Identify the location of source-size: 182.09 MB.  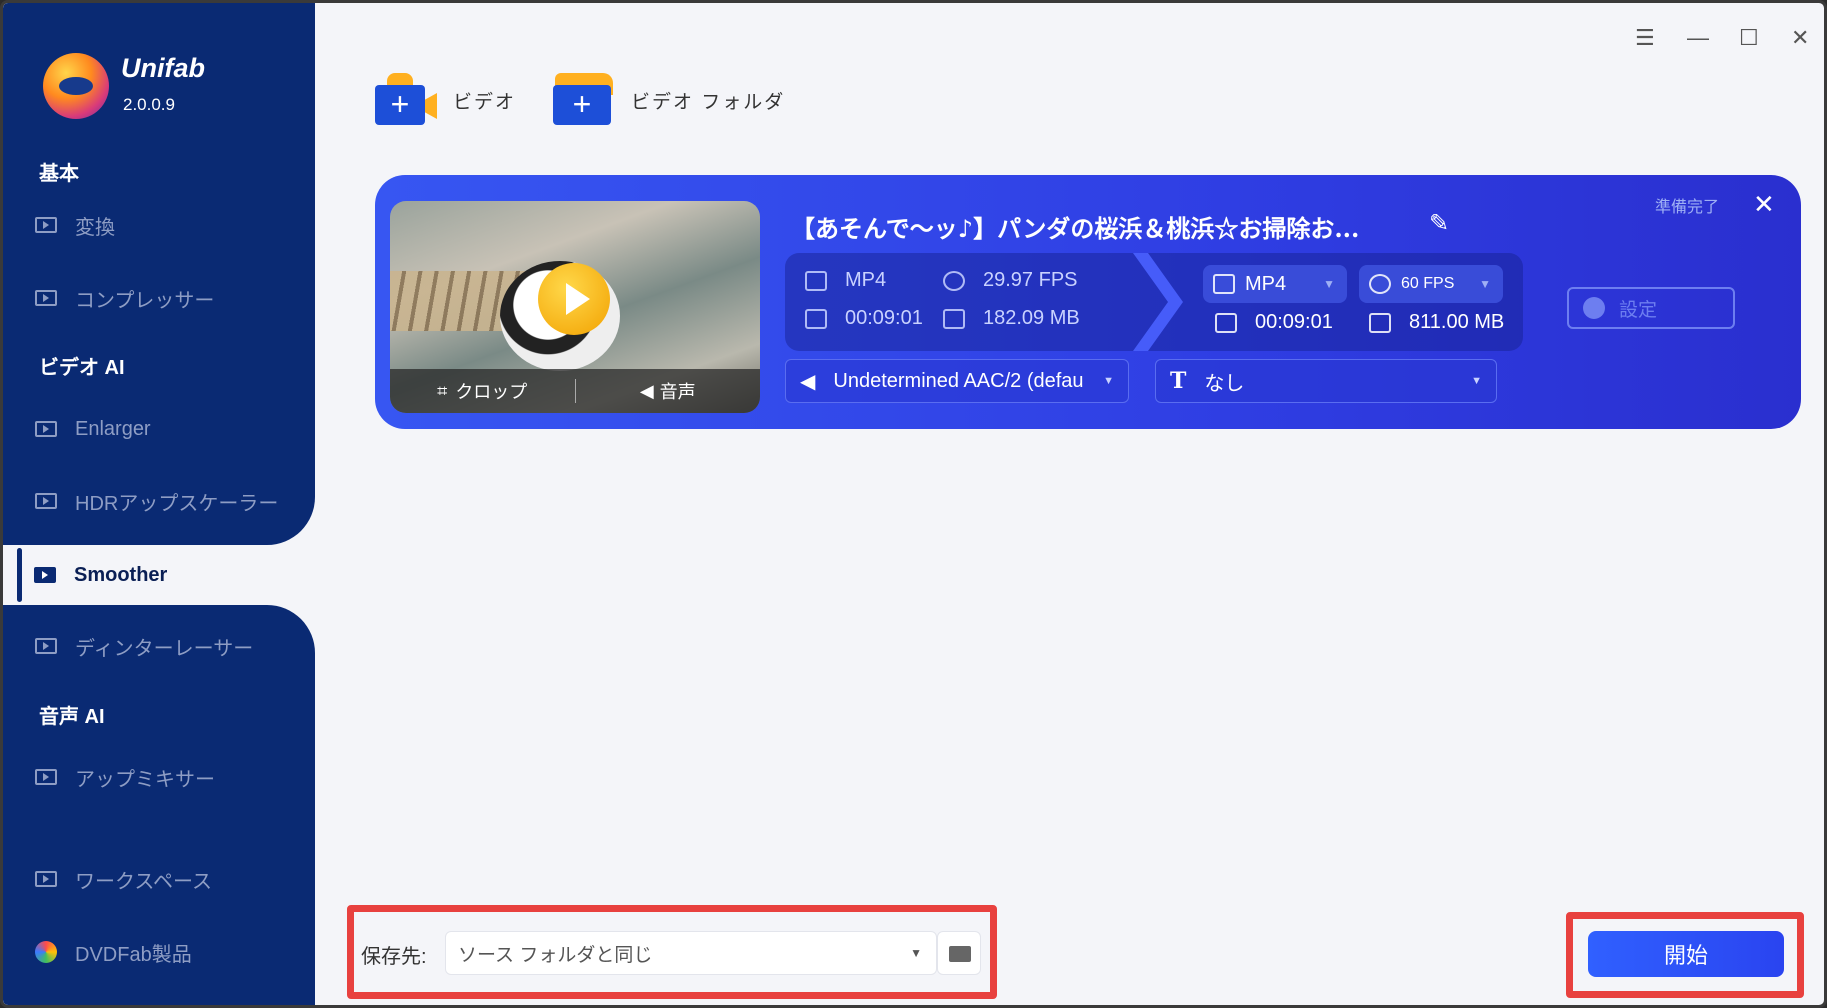
(1011, 318).